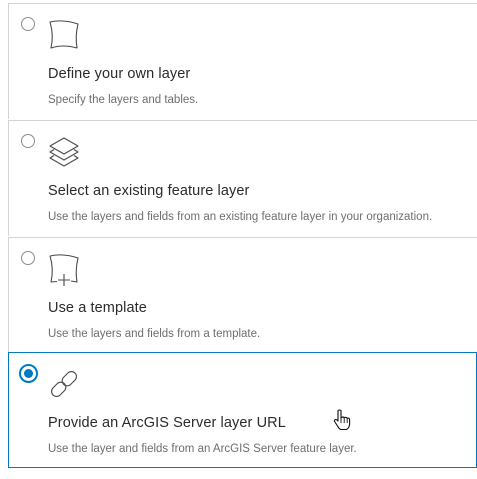 Image resolution: width=477 pixels, height=479 pixels. Describe the element at coordinates (28, 373) in the screenshot. I see `option-arcgis-server-layer-url-radio` at that location.